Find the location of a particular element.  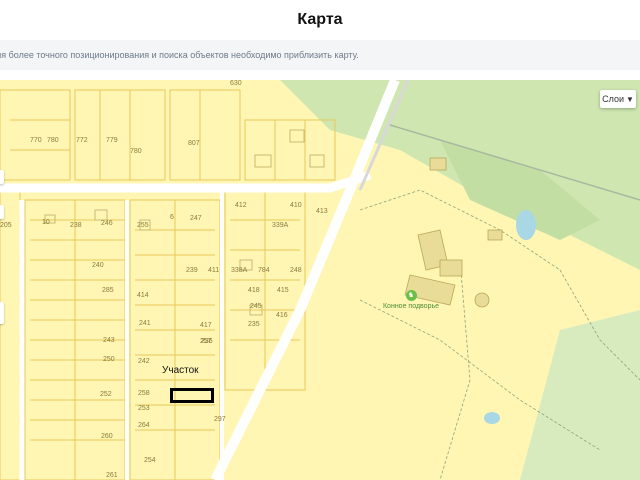

plot-number: 254 is located at coordinates (150, 460).